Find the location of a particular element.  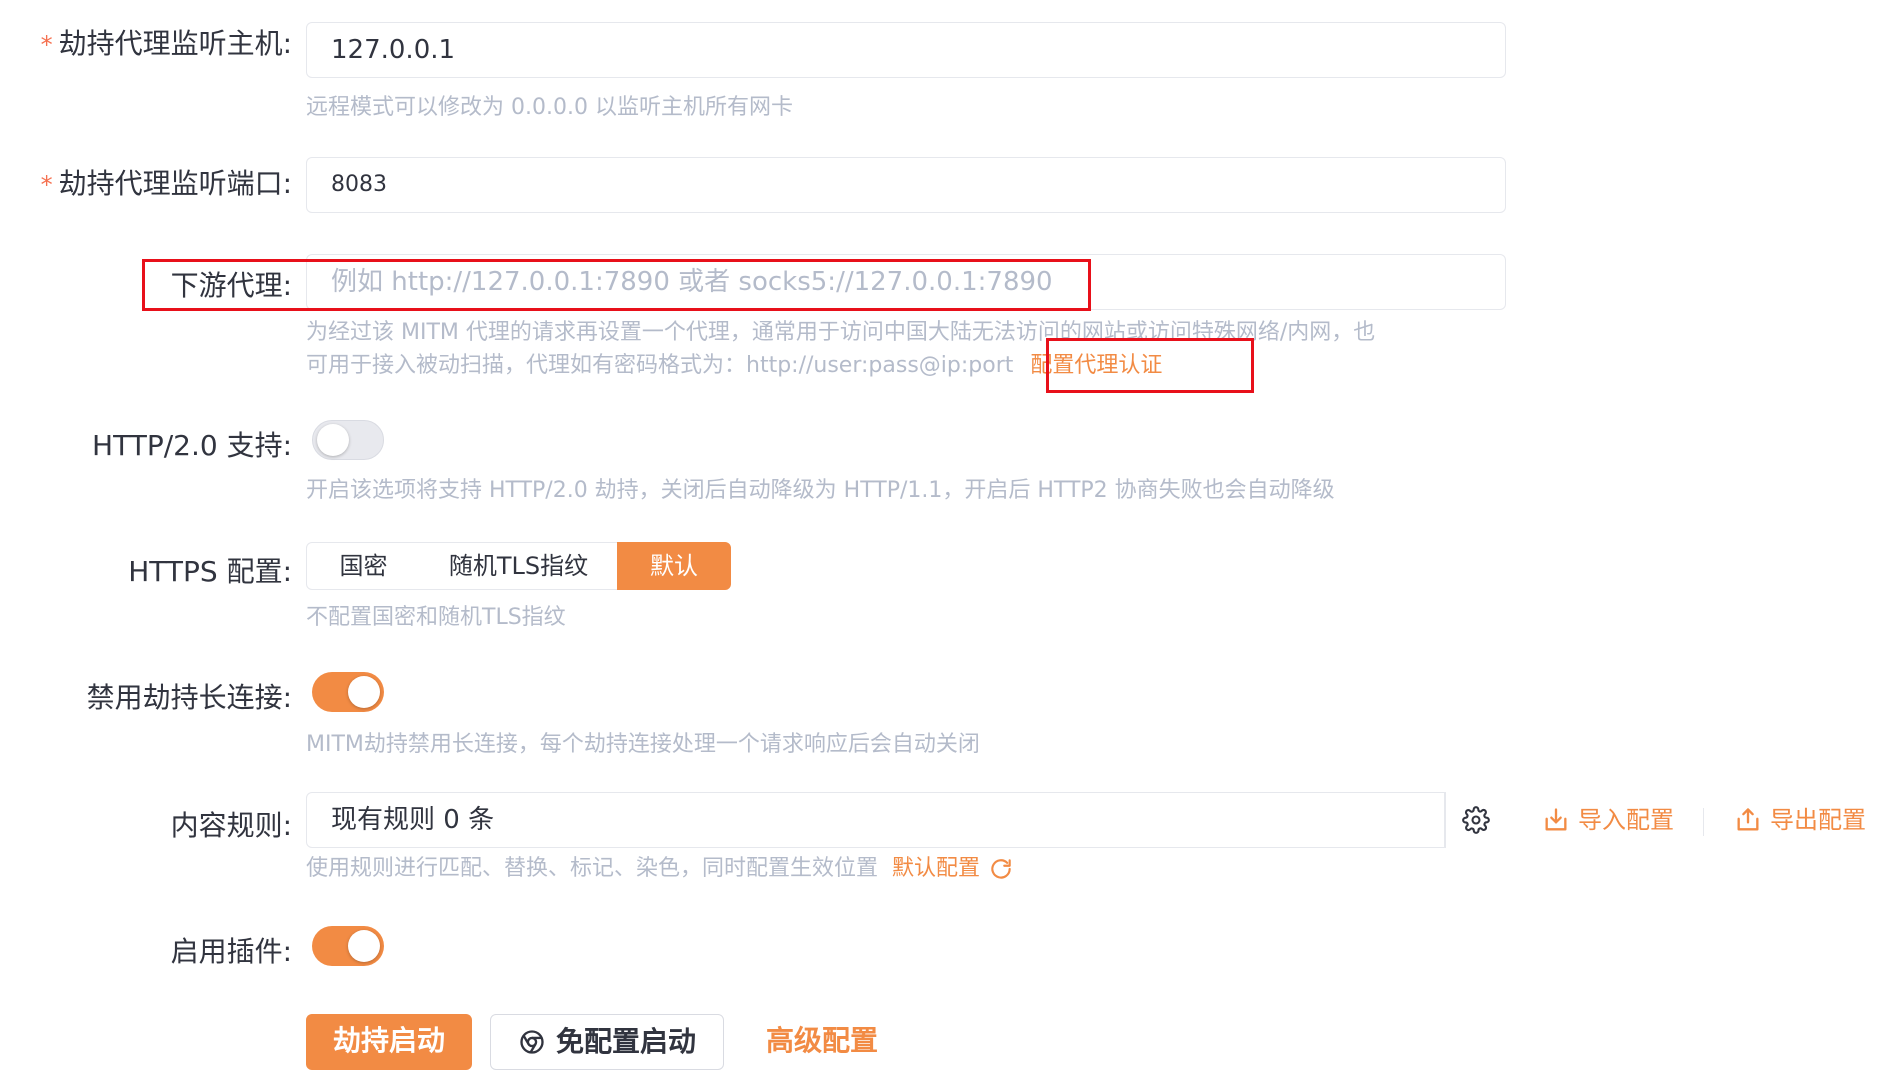

highlight-box-downstream is located at coordinates (616, 285).